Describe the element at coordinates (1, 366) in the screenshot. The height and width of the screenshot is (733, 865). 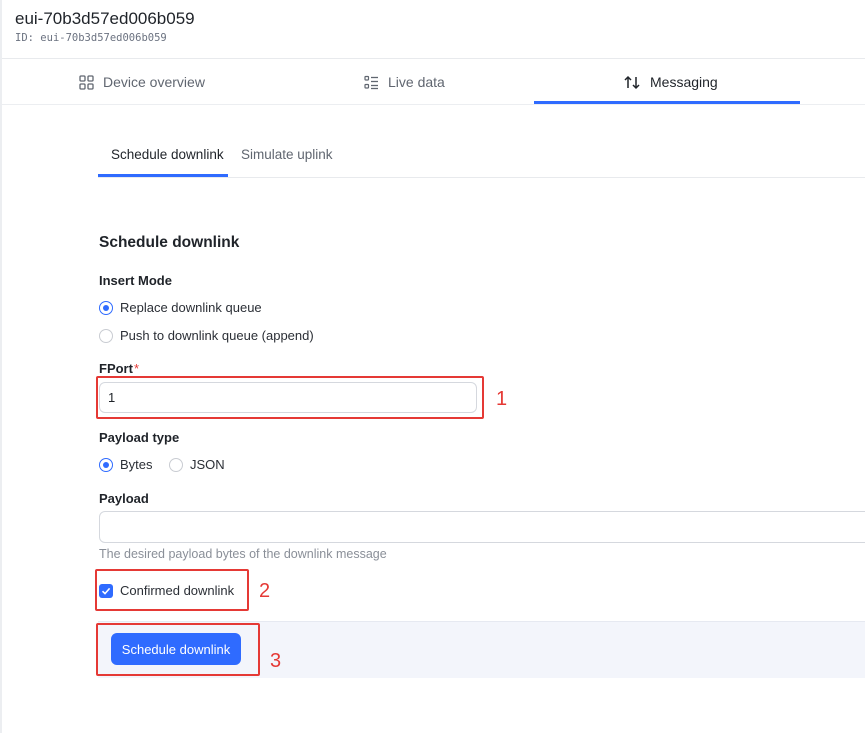
I see `left-border` at that location.